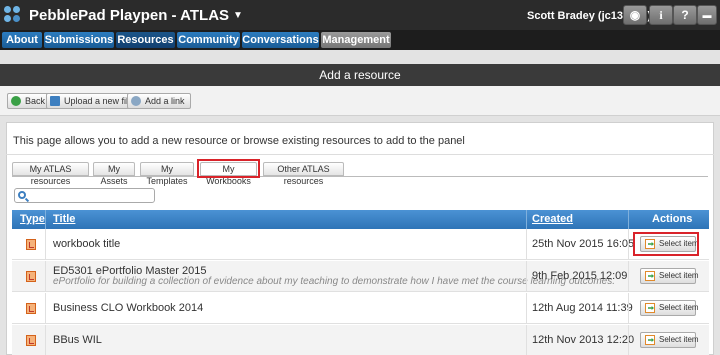 The height and width of the screenshot is (355, 720). I want to click on app-title: PebblePad Playpen - ATLAS, so click(129, 15).